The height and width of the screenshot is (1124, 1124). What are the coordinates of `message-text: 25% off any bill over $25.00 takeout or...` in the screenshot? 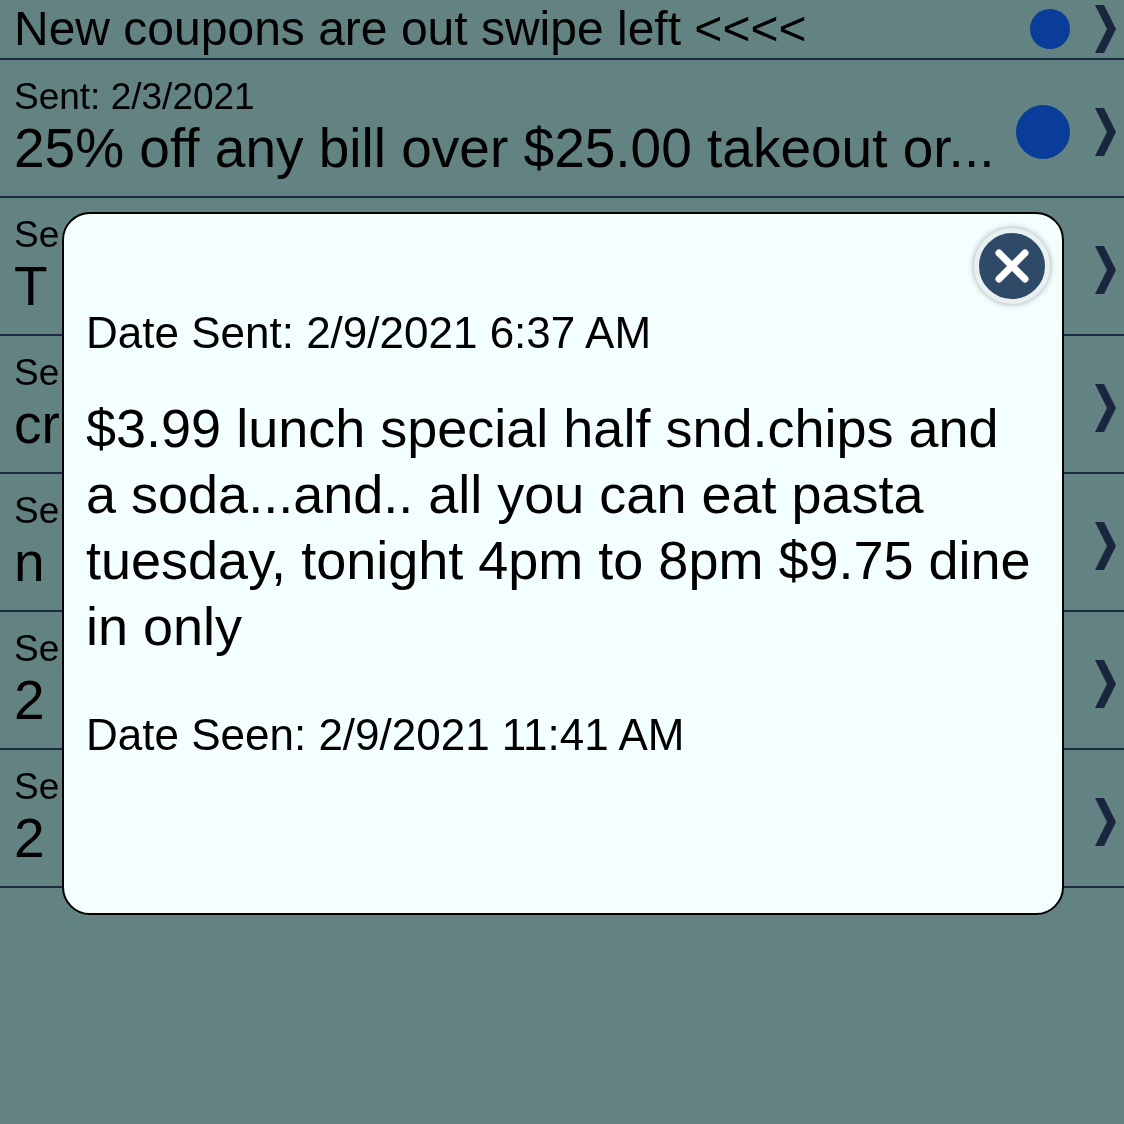 It's located at (504, 148).